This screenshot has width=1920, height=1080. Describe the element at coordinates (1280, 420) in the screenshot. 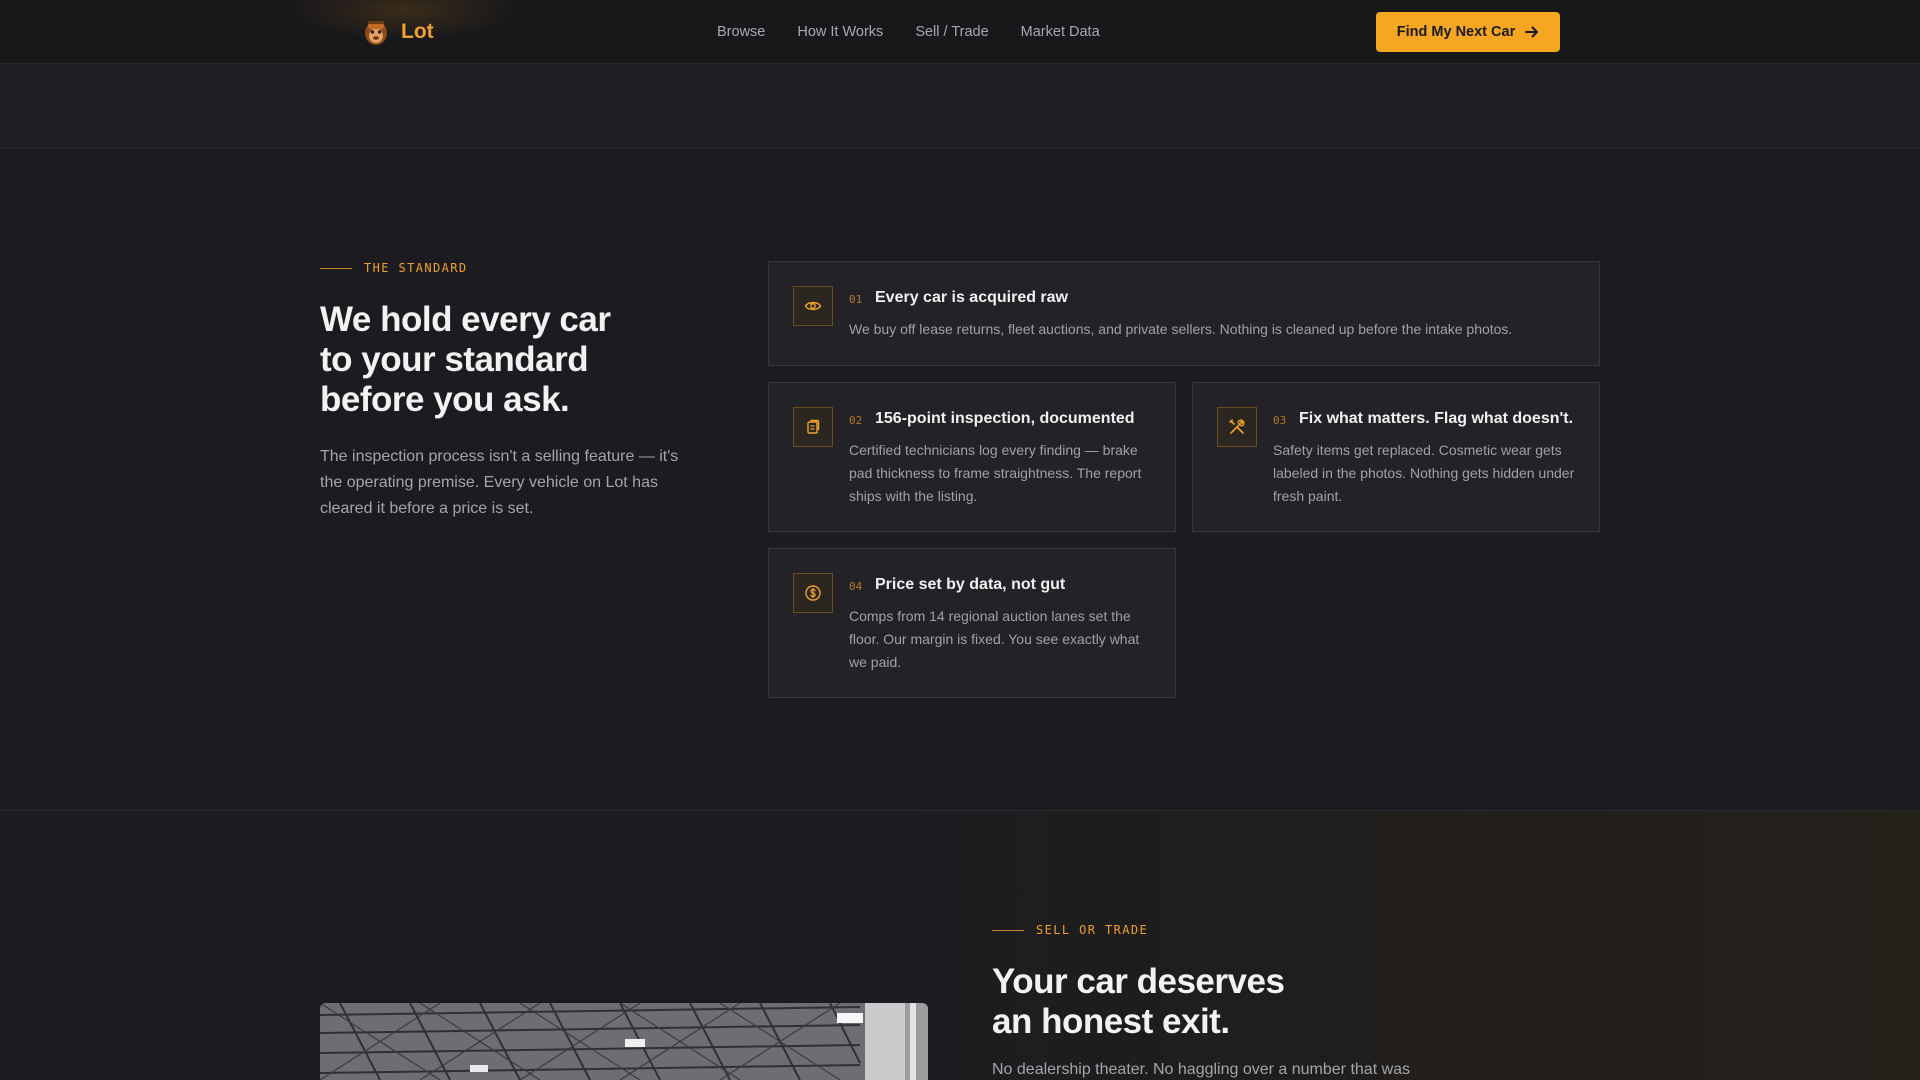

I see `card-number: 03` at that location.